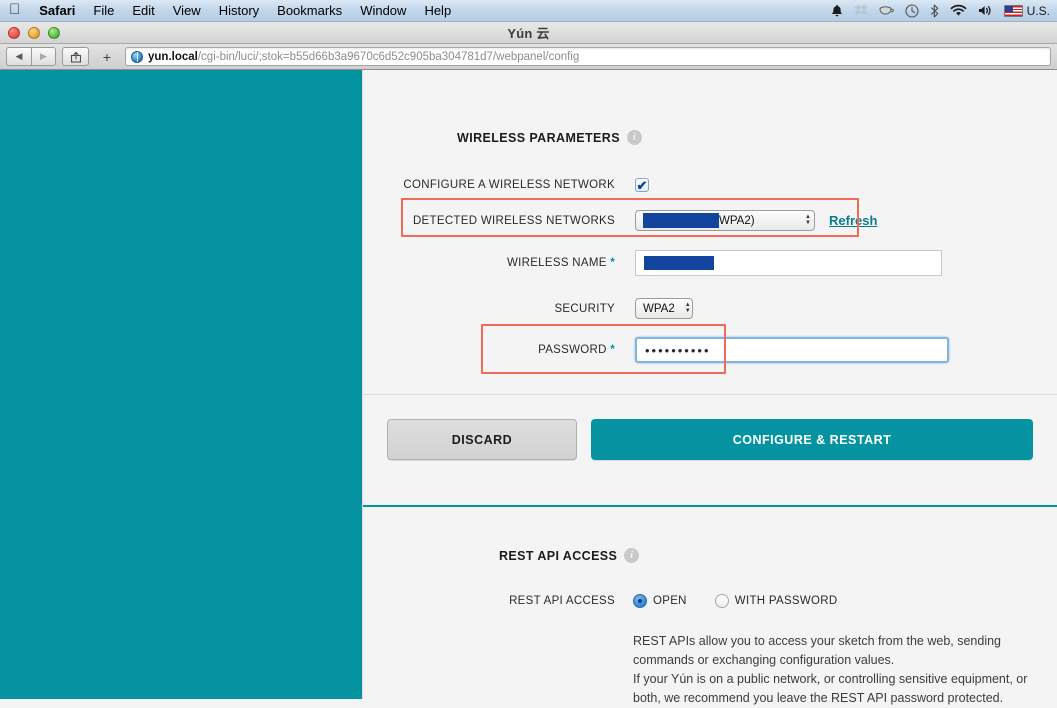 This screenshot has height=708, width=1057. Describe the element at coordinates (103, 11) in the screenshot. I see `menubar-item-file: File` at that location.